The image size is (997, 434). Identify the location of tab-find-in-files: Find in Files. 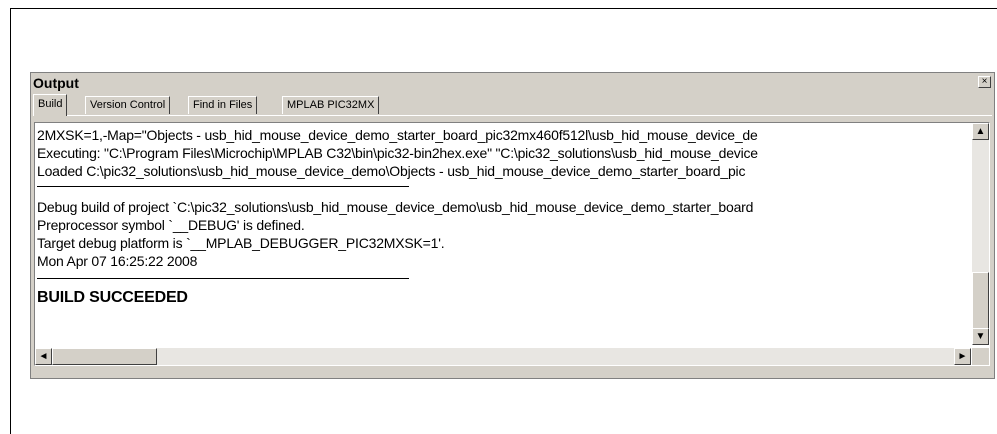
(223, 105).